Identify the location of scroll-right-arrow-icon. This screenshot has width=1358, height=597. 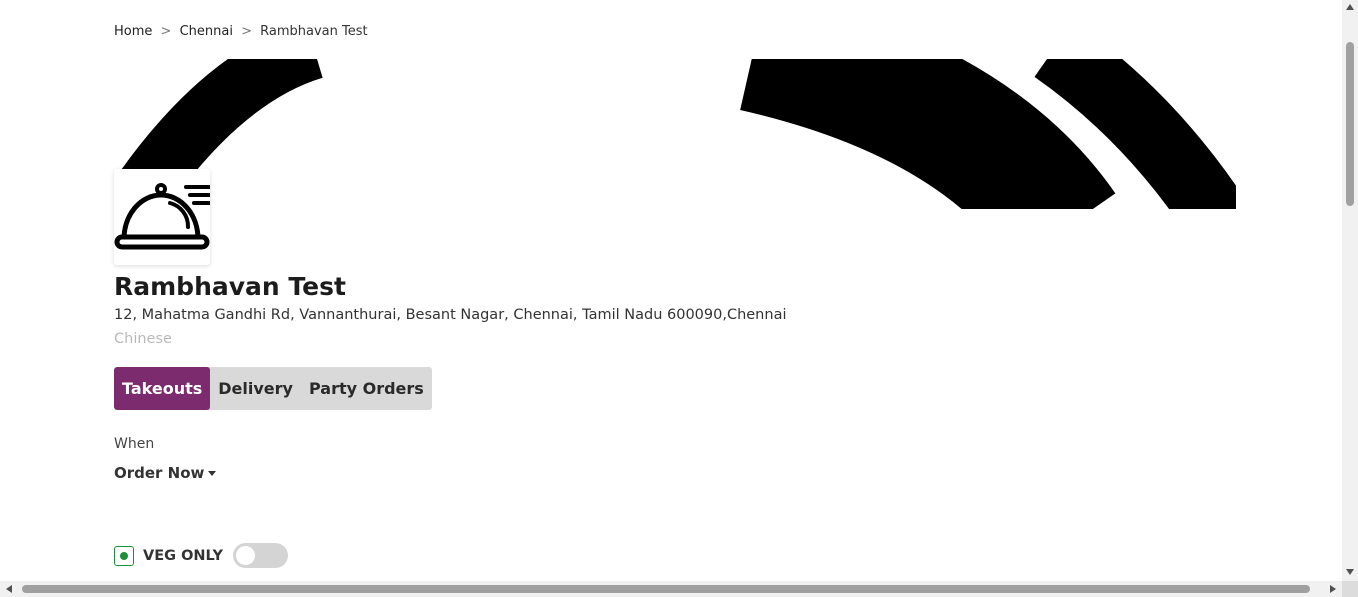
(1333, 589).